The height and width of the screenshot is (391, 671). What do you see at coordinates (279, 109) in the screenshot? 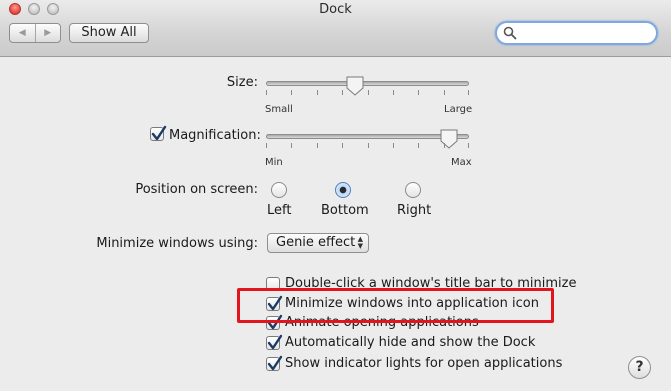
I see `size-min-label: Small` at bounding box center [279, 109].